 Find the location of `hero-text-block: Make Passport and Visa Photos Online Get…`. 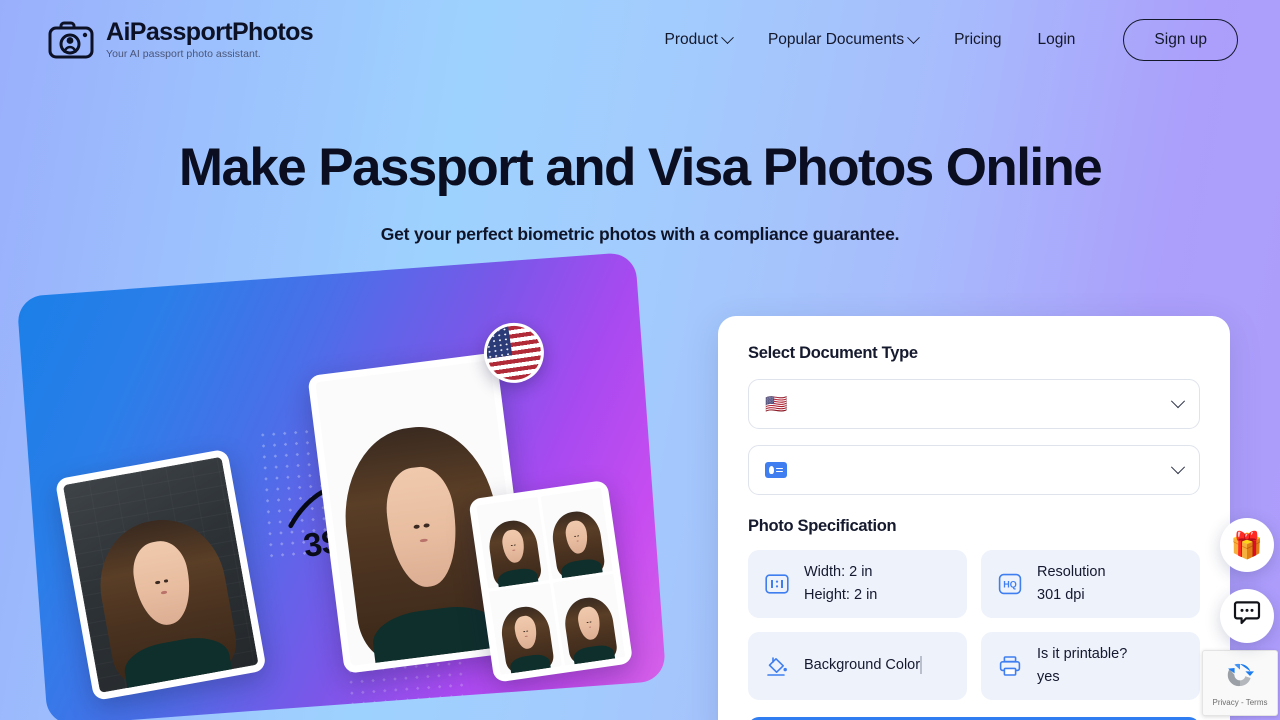

hero-text-block: Make Passport and Visa Photos Online Get… is located at coordinates (640, 192).